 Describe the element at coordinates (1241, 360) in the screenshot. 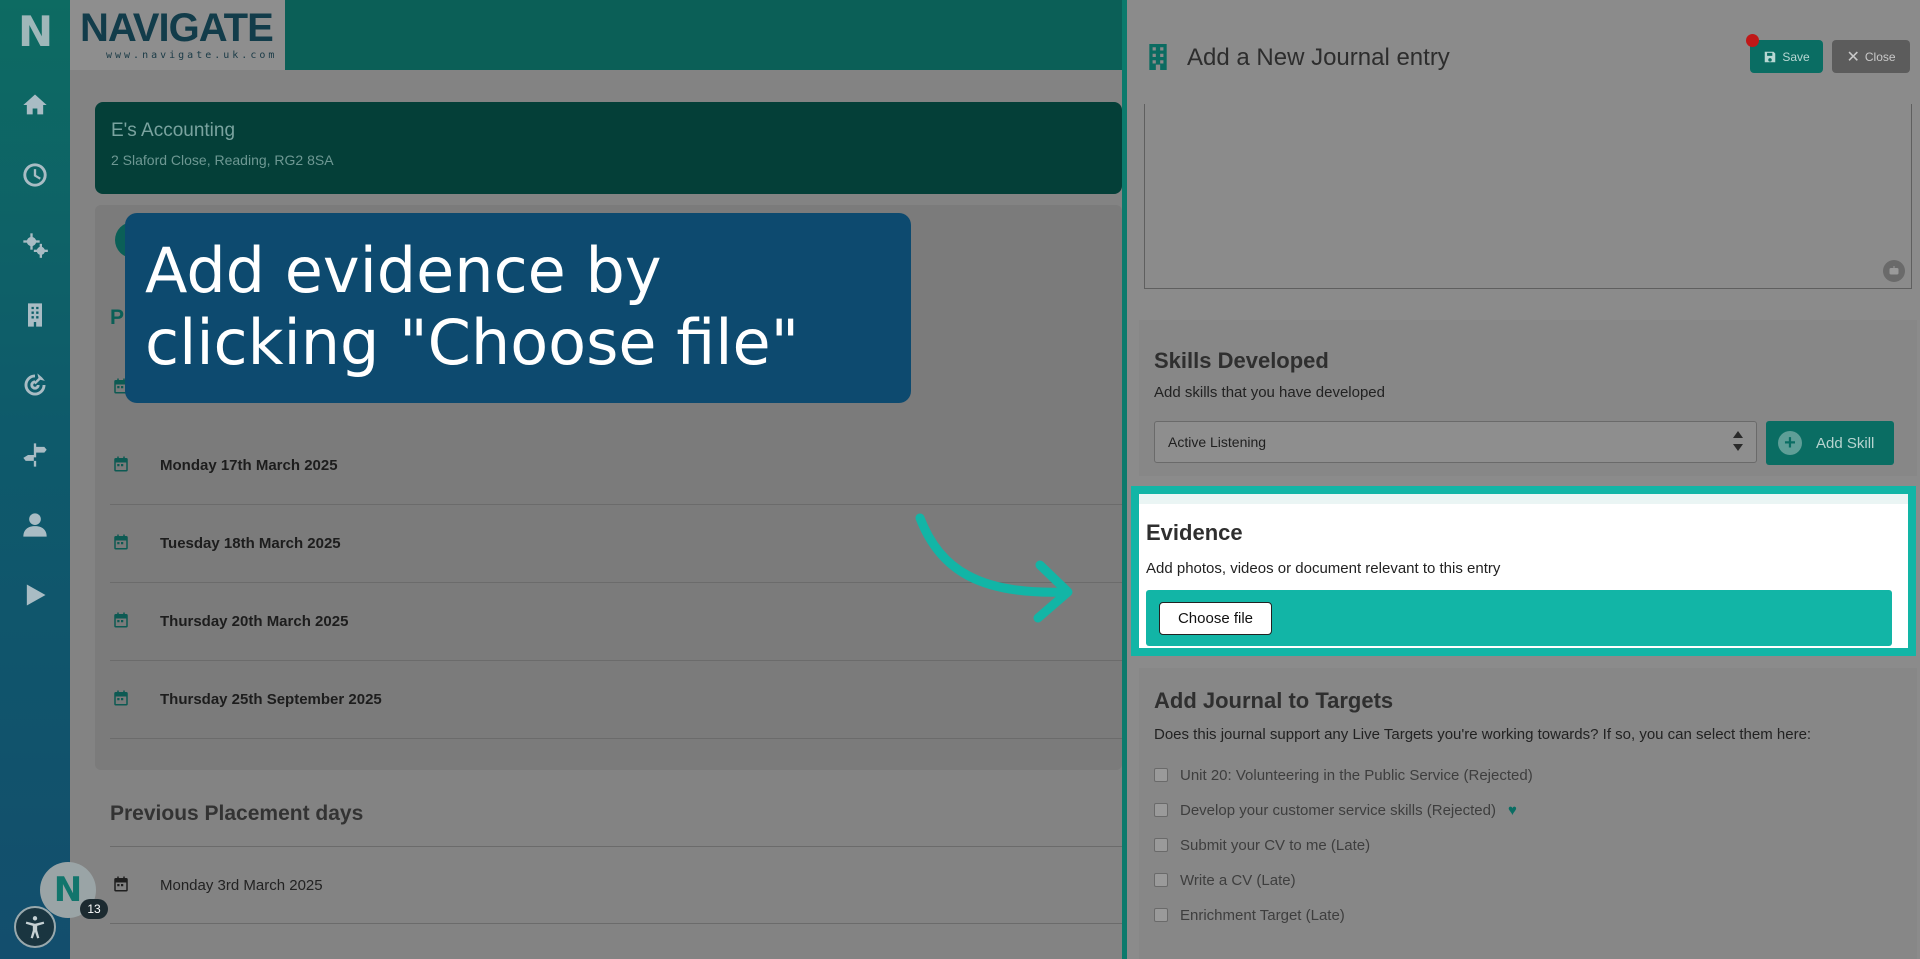

I see `skills-title: Skills Developed` at that location.